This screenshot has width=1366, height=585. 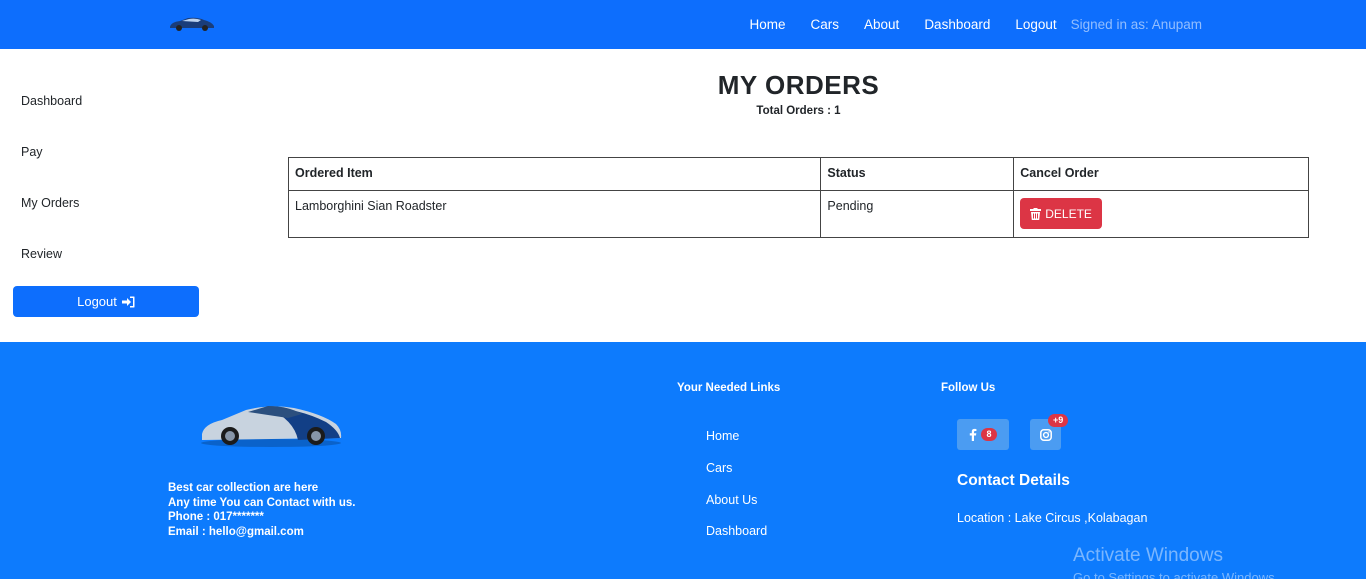 I want to click on footer-follow-title: Follow Us, so click(x=968, y=388).